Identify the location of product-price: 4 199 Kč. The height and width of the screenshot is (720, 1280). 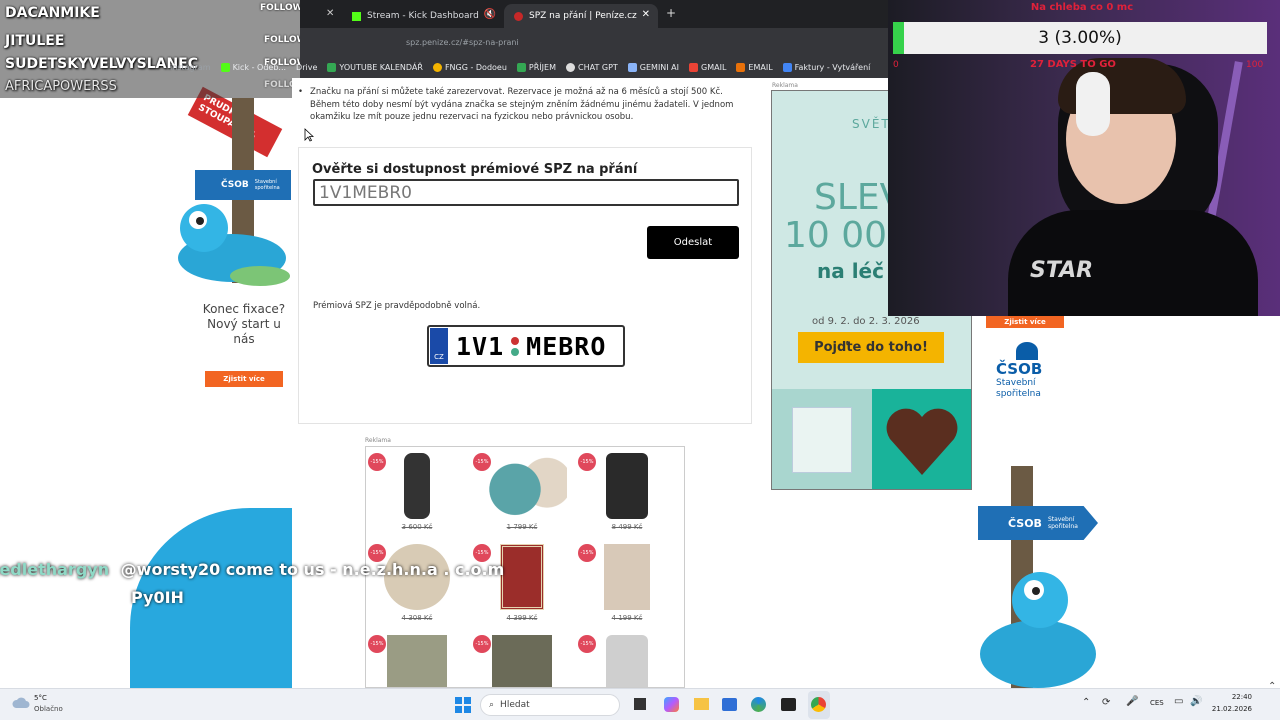
(627, 618).